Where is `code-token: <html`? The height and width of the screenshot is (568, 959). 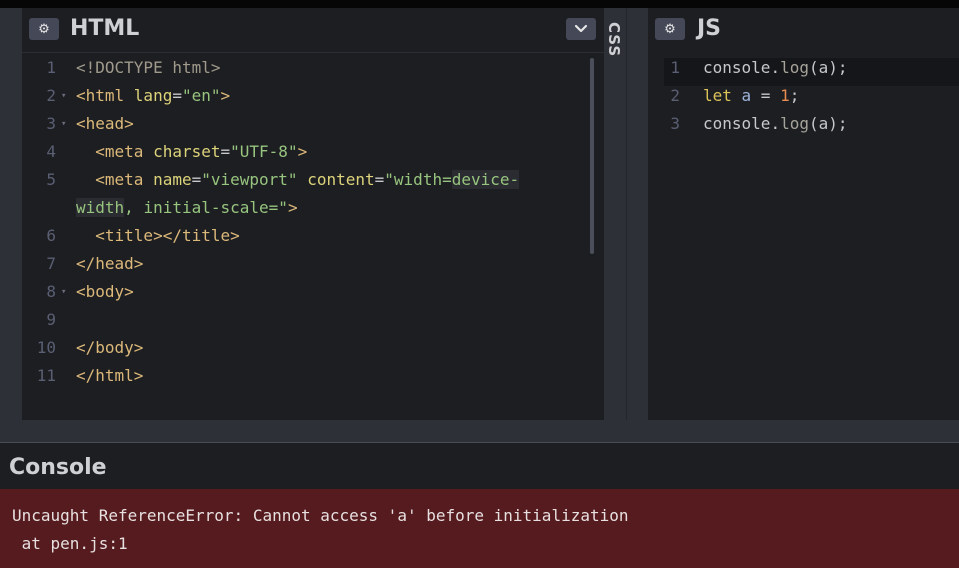
code-token: <html is located at coordinates (105, 95).